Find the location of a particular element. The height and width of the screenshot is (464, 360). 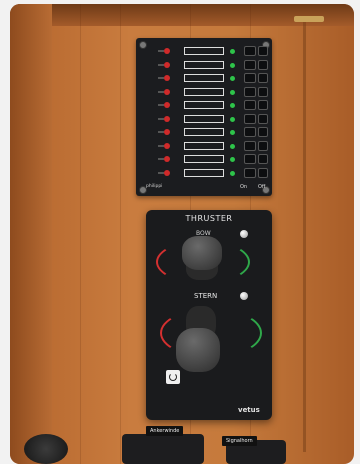

hinge is located at coordinates (309, 19).